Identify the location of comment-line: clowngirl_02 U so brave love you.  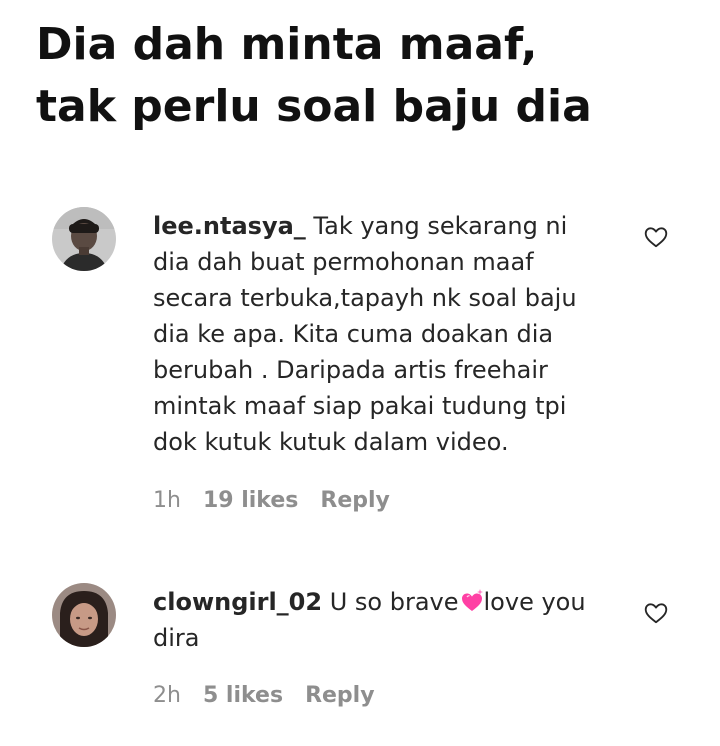
(388, 602).